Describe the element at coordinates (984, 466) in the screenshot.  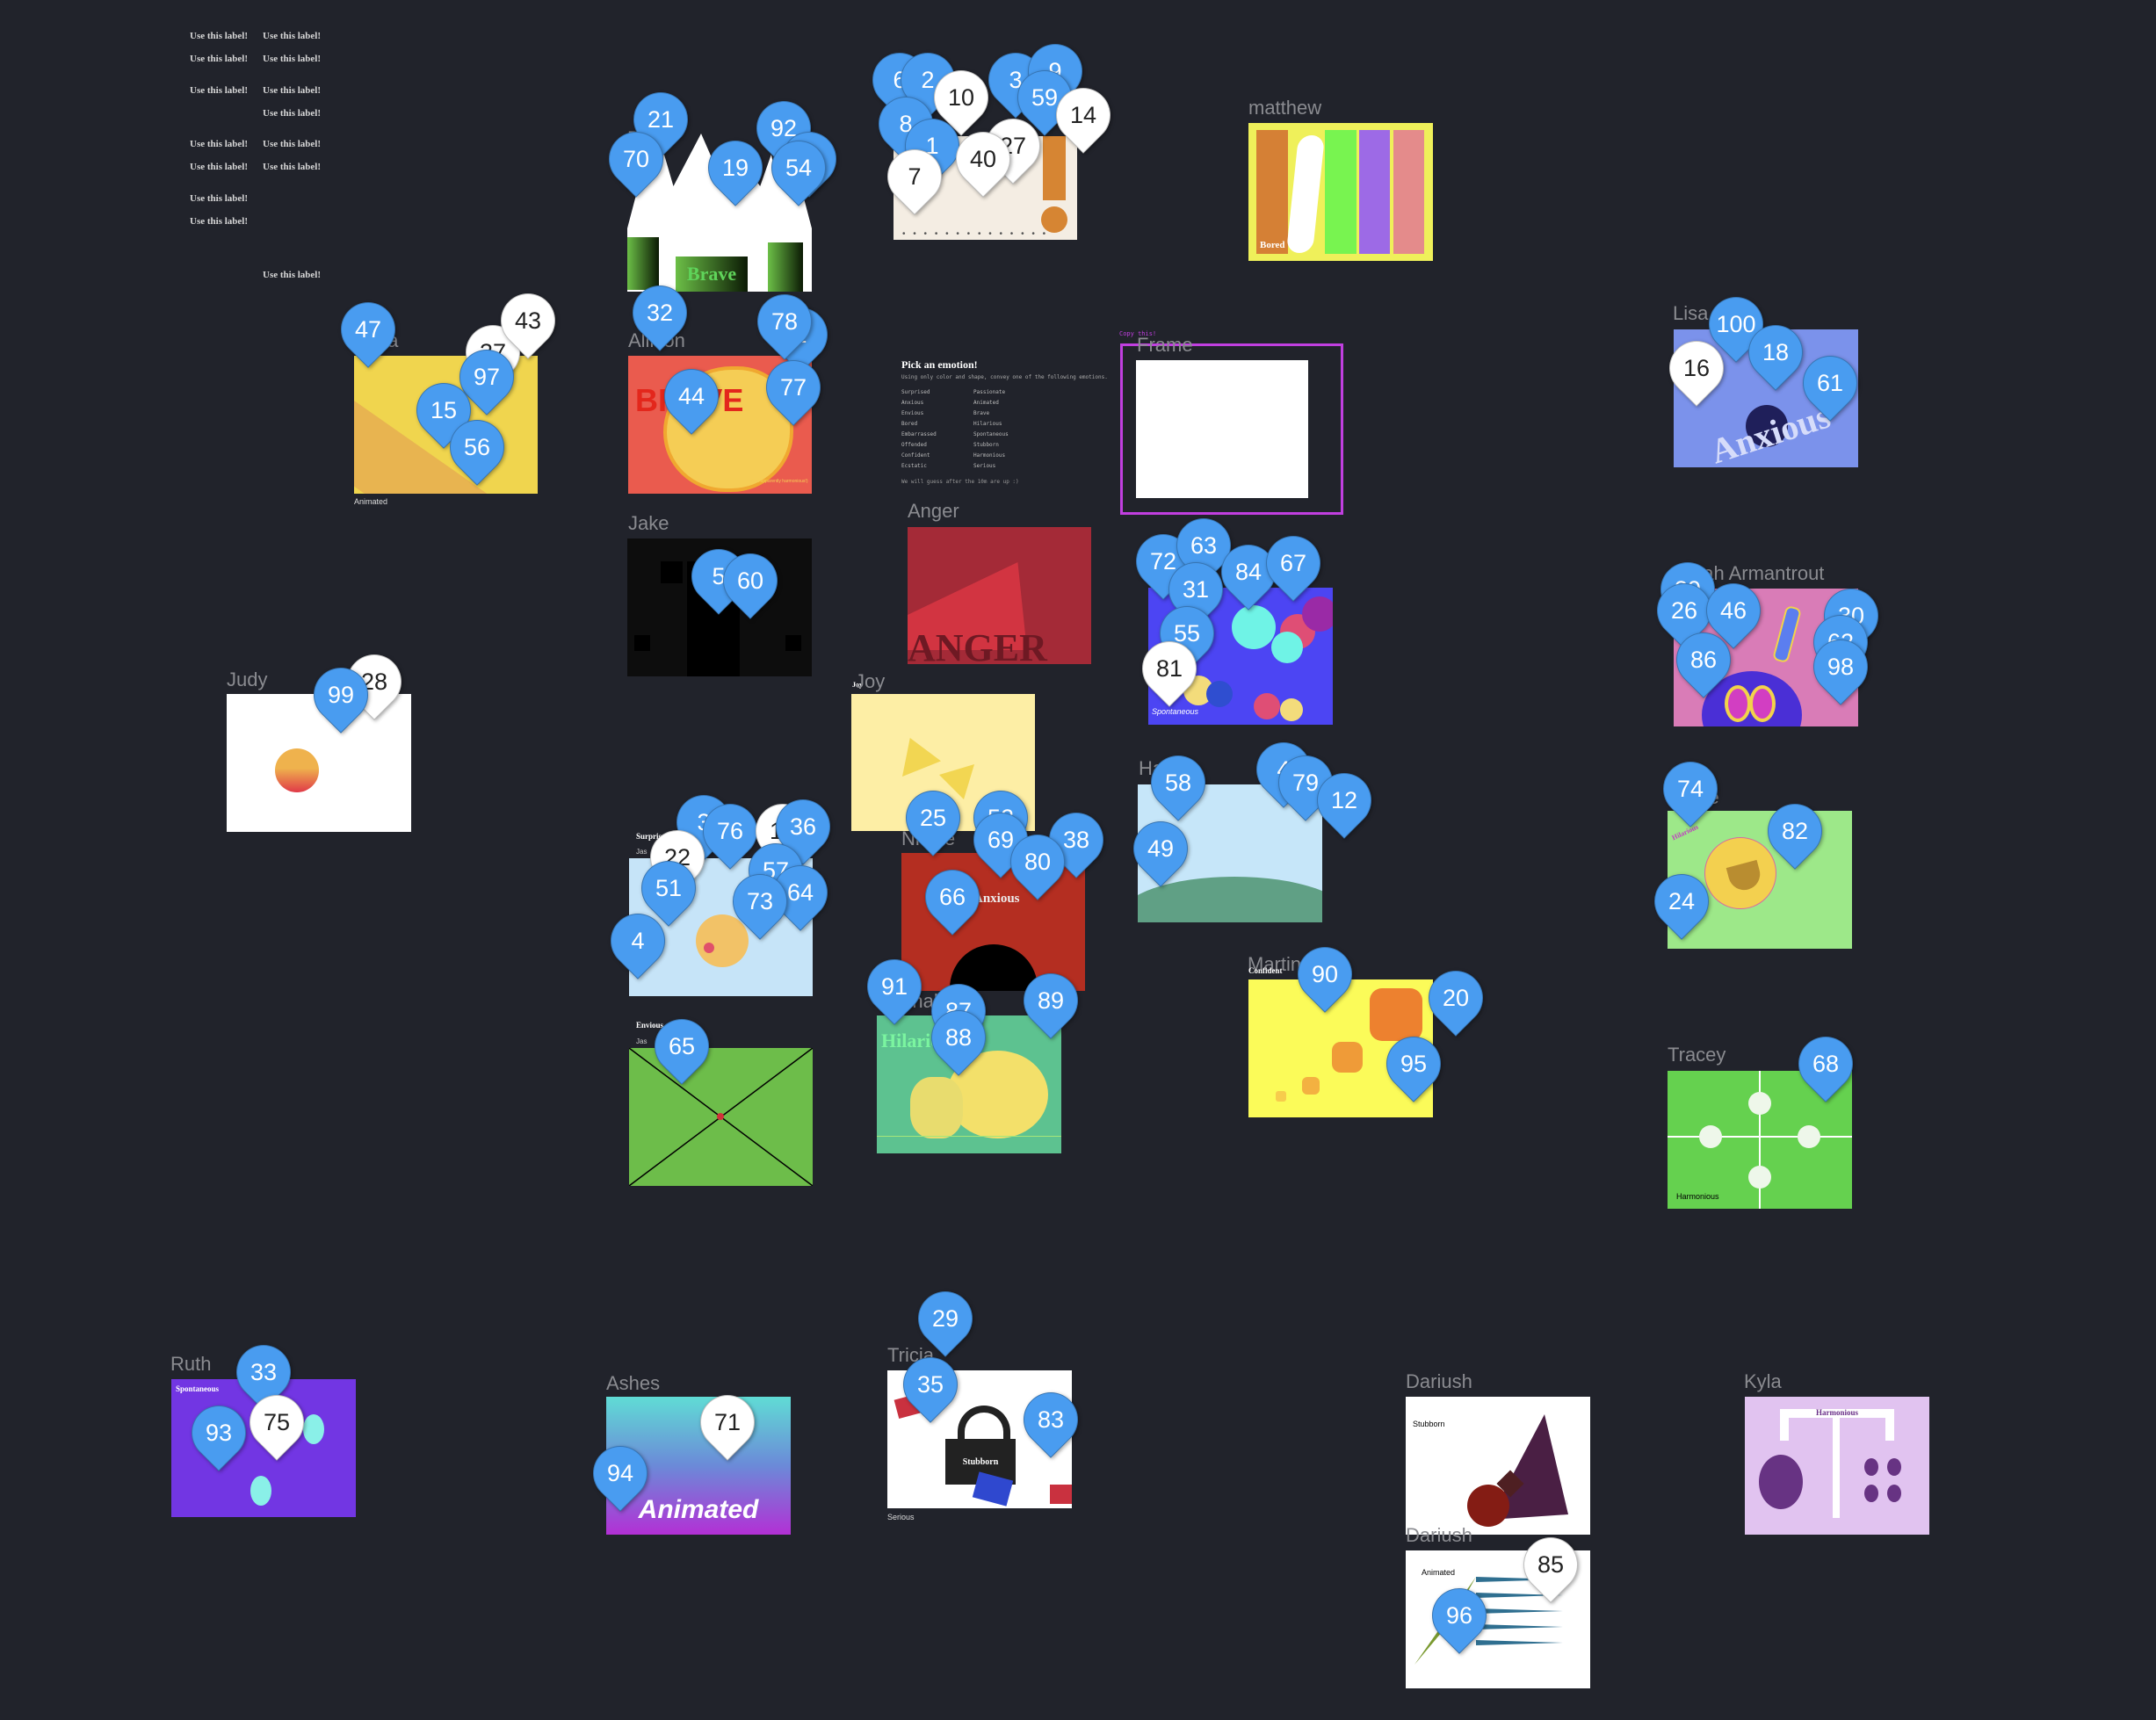
I see `emotion-item: Serious` at that location.